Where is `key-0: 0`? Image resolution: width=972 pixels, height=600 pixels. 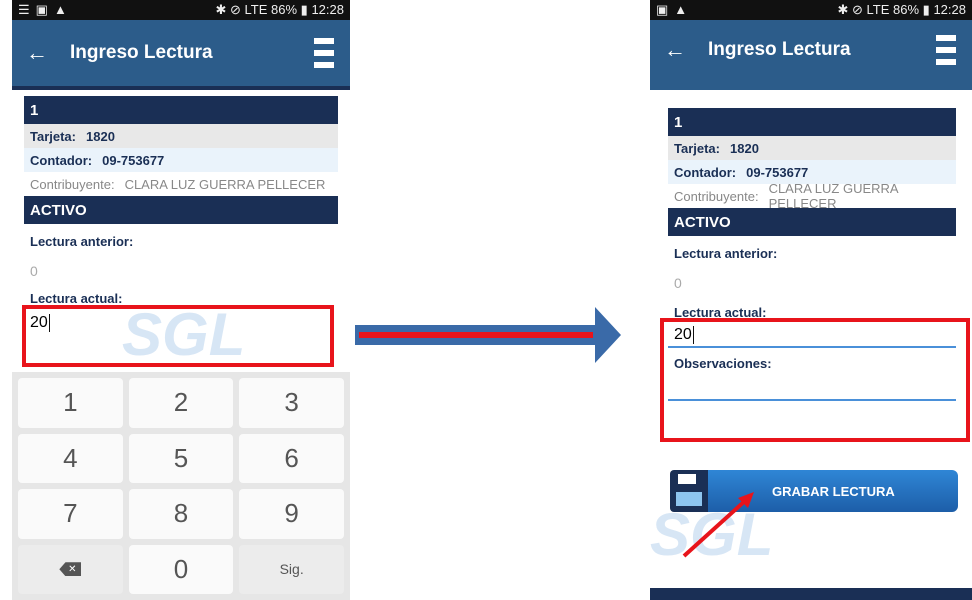 key-0: 0 is located at coordinates (181, 569).